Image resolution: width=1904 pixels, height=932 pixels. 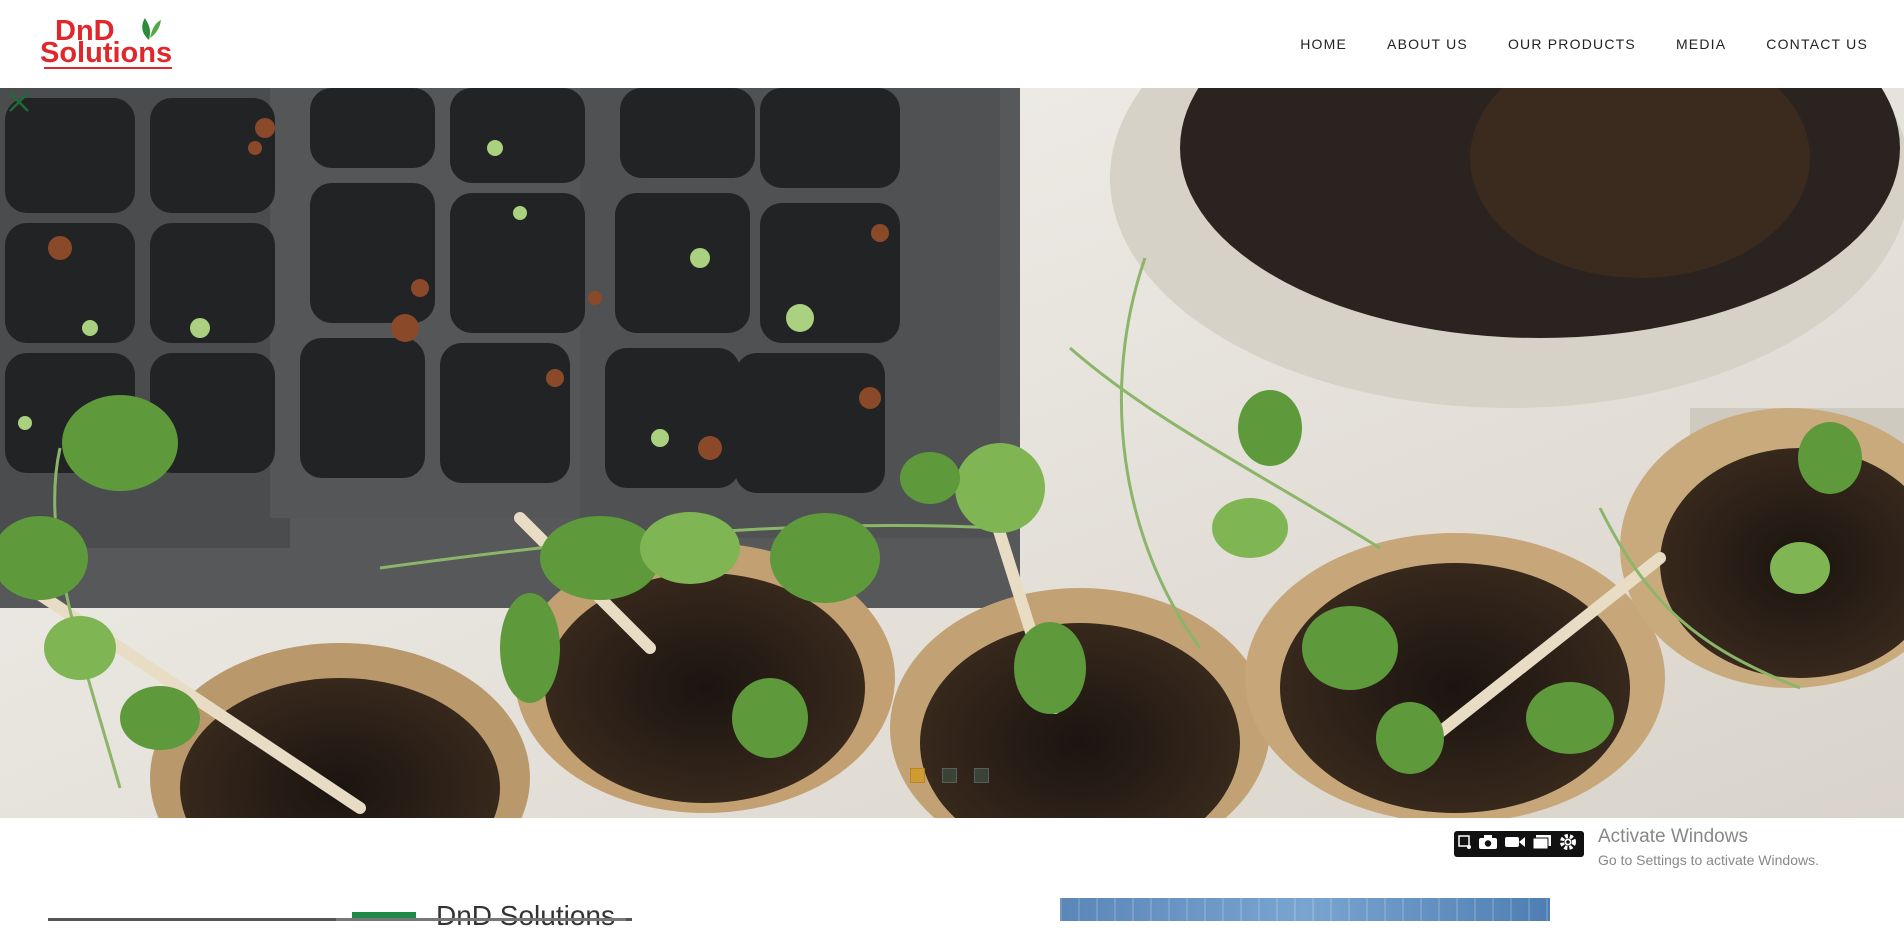 I want to click on nav-our-products: OUR PRODUCTS, so click(x=1572, y=44).